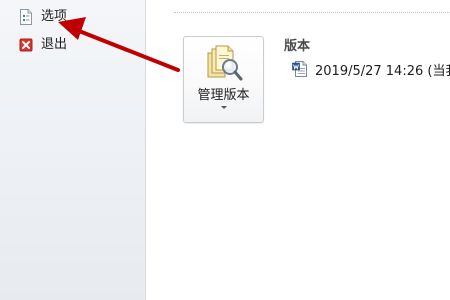  What do you see at coordinates (72, 45) in the screenshot?
I see `sidebar-item-exit: 退出` at bounding box center [72, 45].